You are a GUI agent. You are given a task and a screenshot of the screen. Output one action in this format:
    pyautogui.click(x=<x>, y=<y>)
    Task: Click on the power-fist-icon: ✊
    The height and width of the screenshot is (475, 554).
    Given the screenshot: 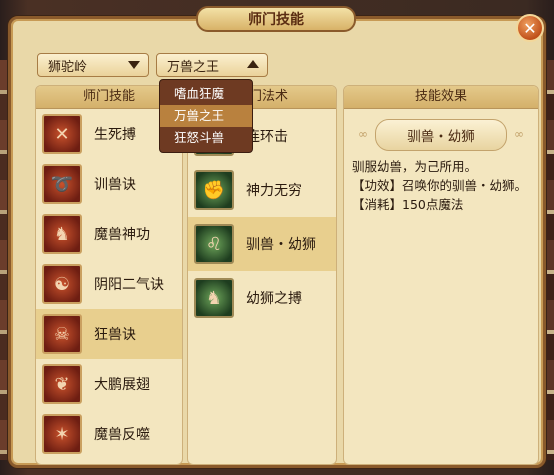 What is the action you would take?
    pyautogui.click(x=214, y=190)
    